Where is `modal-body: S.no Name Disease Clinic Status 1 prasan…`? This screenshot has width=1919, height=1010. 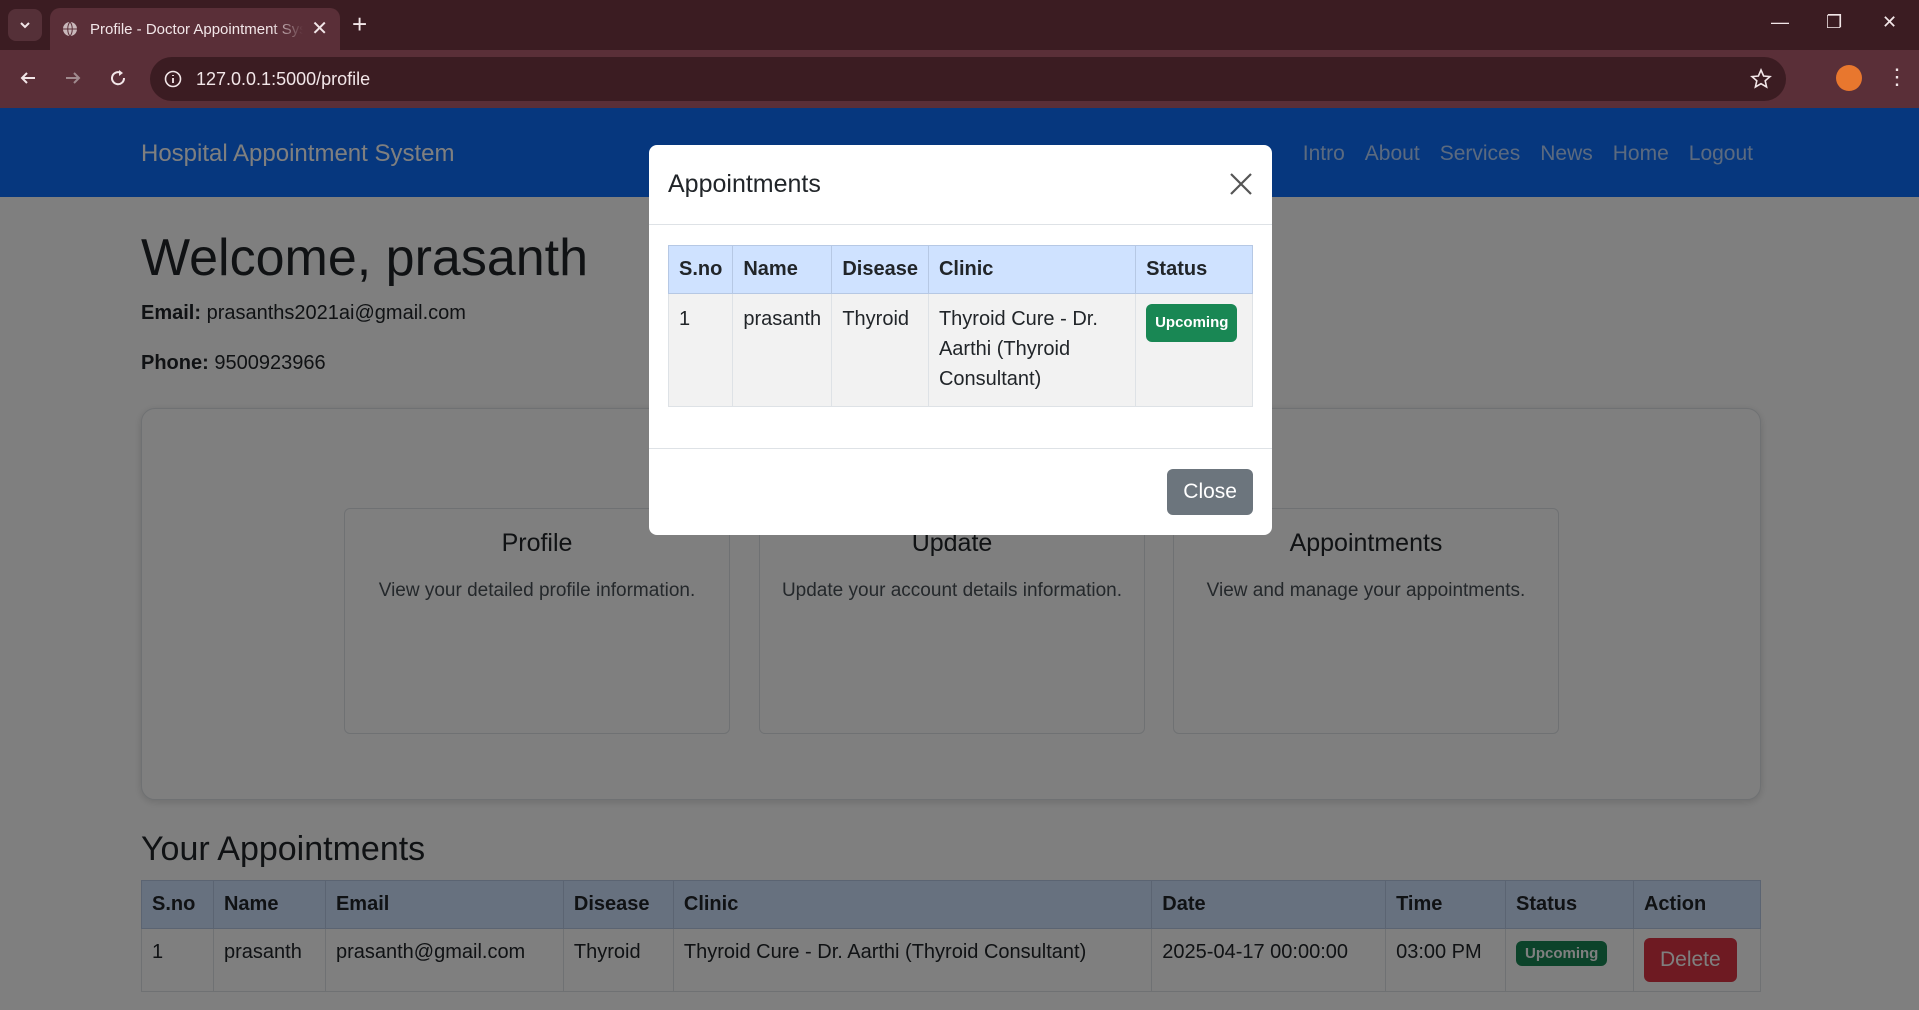
modal-body: S.no Name Disease Clinic Status 1 prasan… is located at coordinates (960, 337).